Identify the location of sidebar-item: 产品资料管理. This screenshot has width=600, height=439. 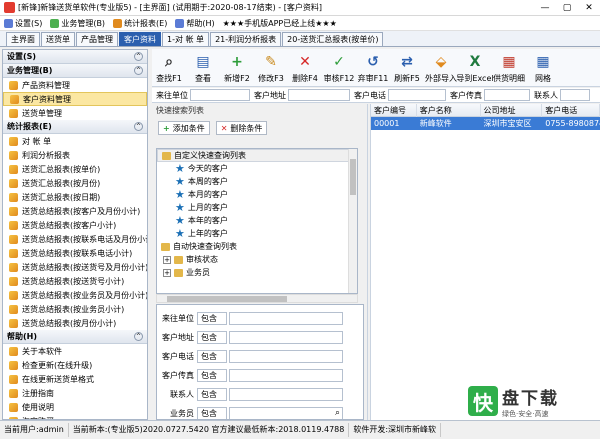
(75, 85).